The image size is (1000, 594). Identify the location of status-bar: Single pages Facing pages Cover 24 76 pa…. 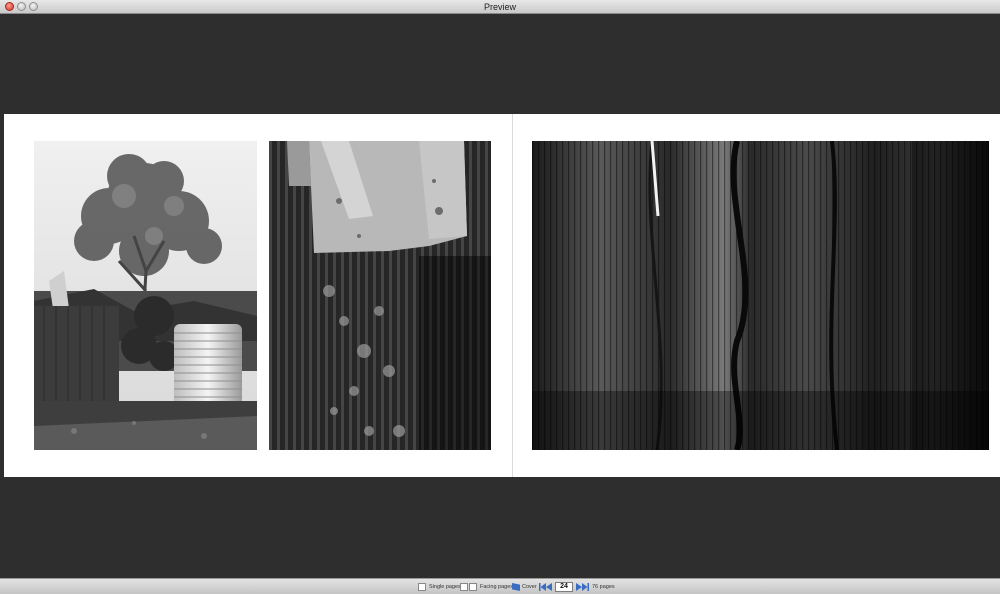
(500, 586).